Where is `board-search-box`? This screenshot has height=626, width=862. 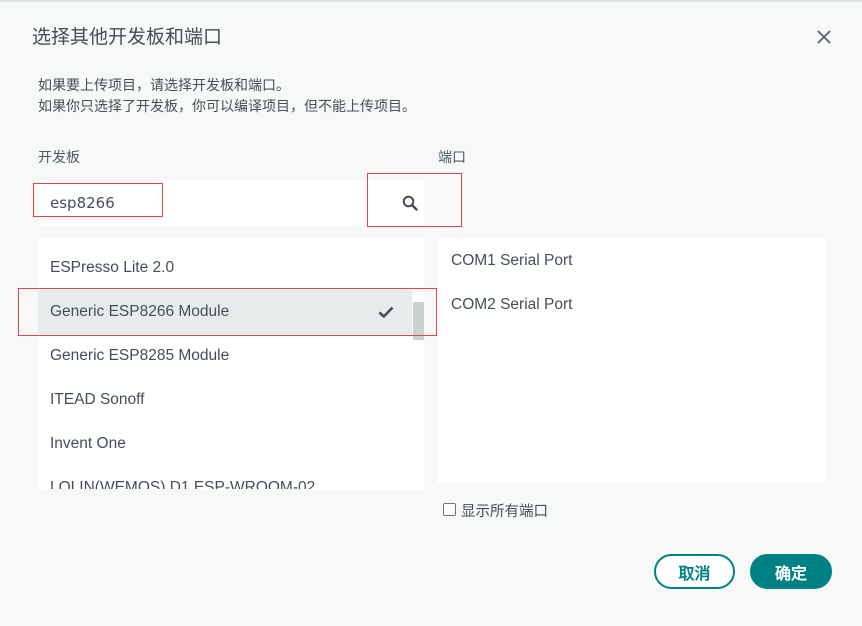 board-search-box is located at coordinates (231, 203).